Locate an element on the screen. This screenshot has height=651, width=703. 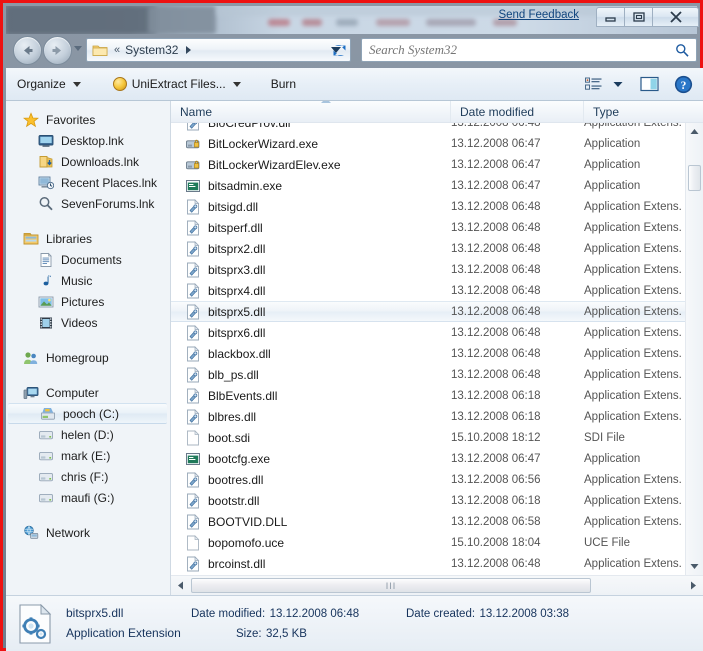
file-name-text: bitsprx2.dll is located at coordinates (237, 248).